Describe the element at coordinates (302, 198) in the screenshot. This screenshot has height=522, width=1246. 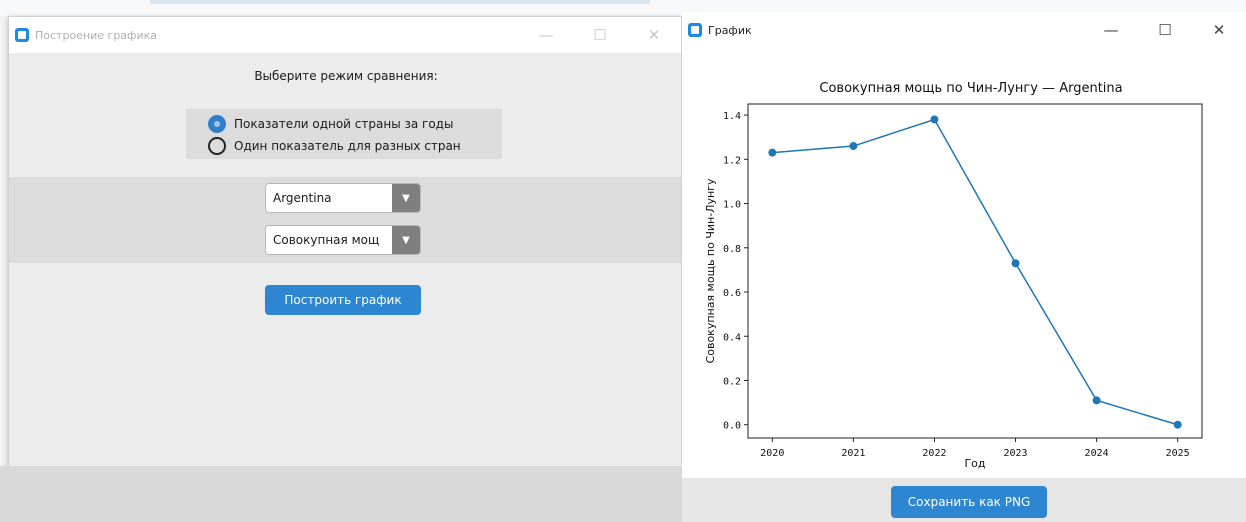
I see `country-combobox-value: Argentina` at that location.